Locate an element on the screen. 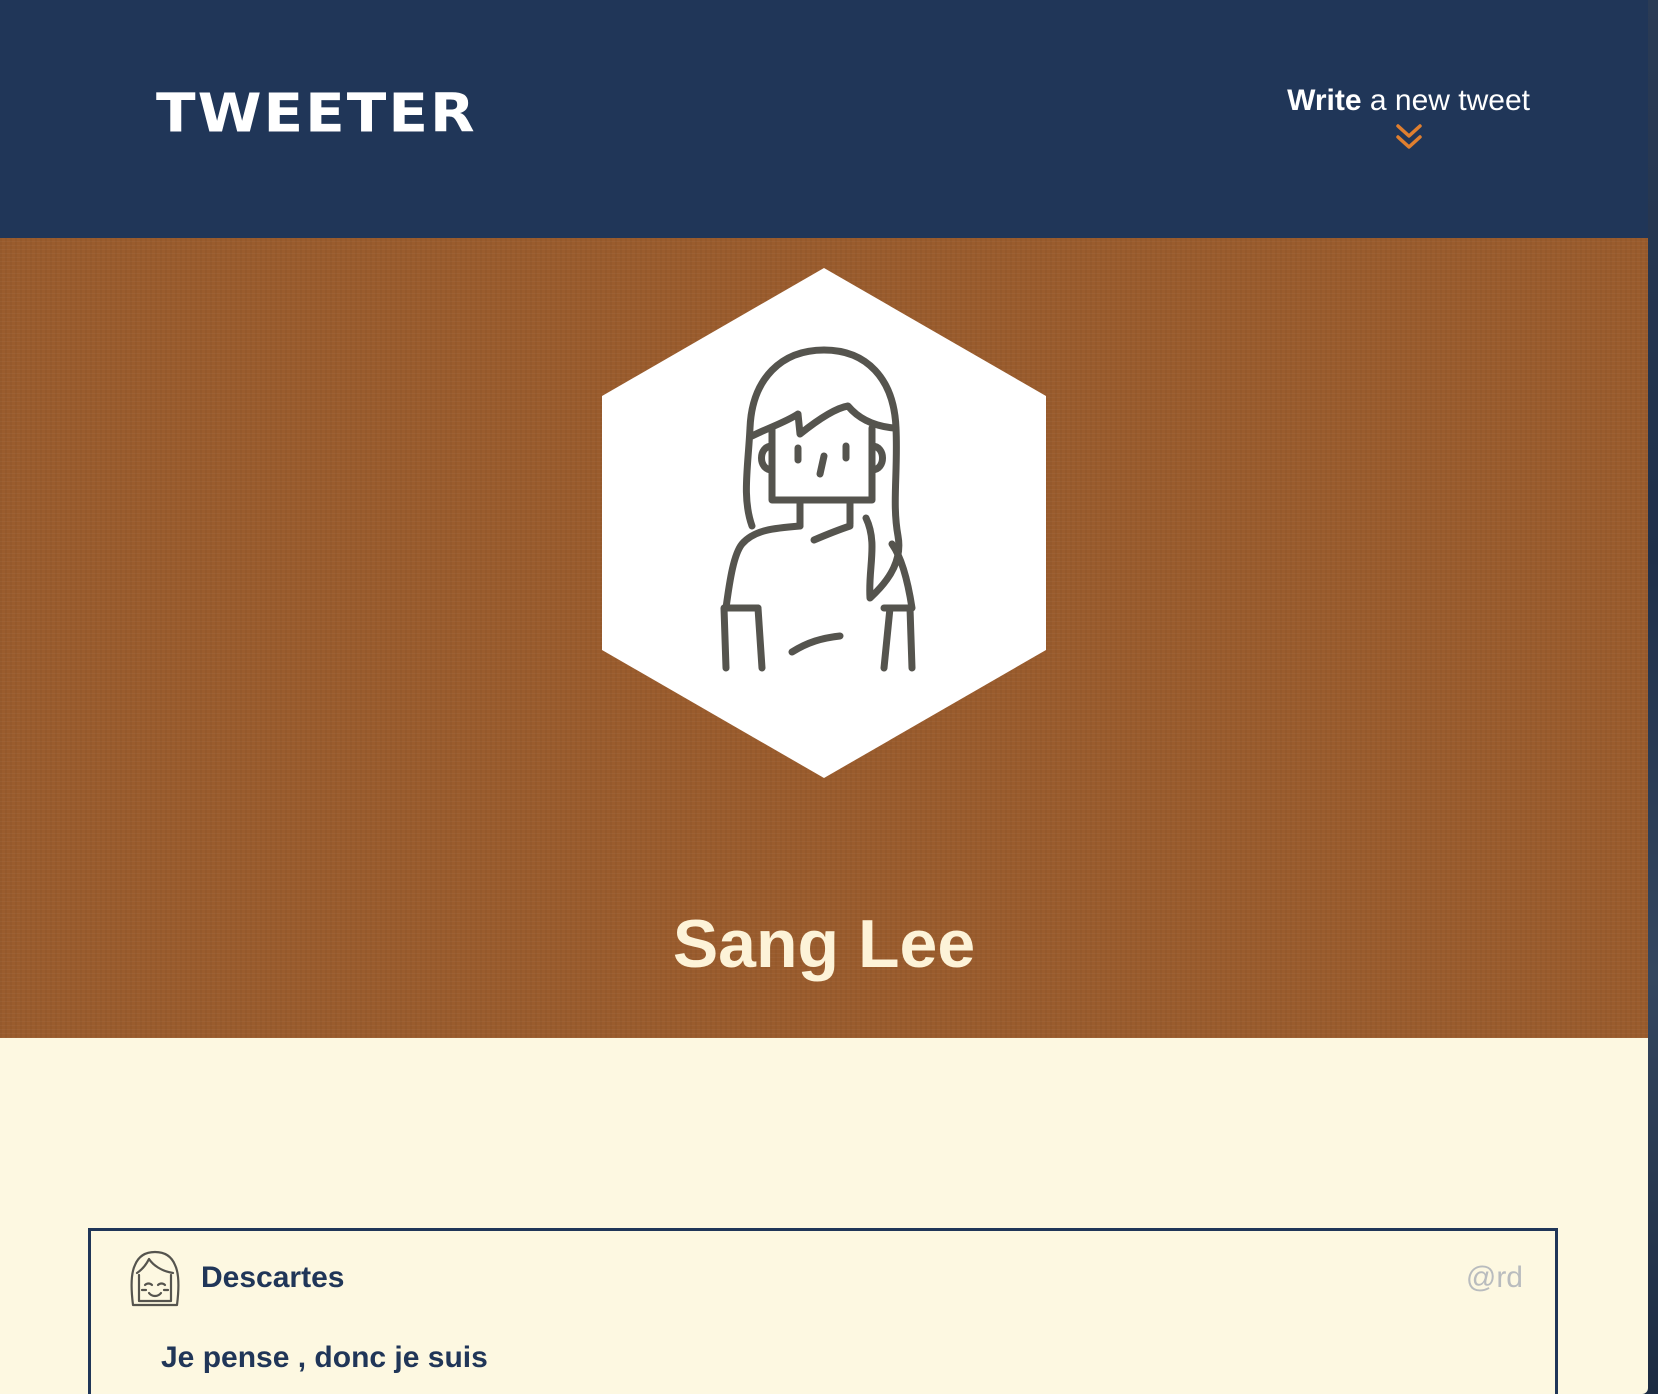  smiling-girl-avatar-icon is located at coordinates (155, 1278).